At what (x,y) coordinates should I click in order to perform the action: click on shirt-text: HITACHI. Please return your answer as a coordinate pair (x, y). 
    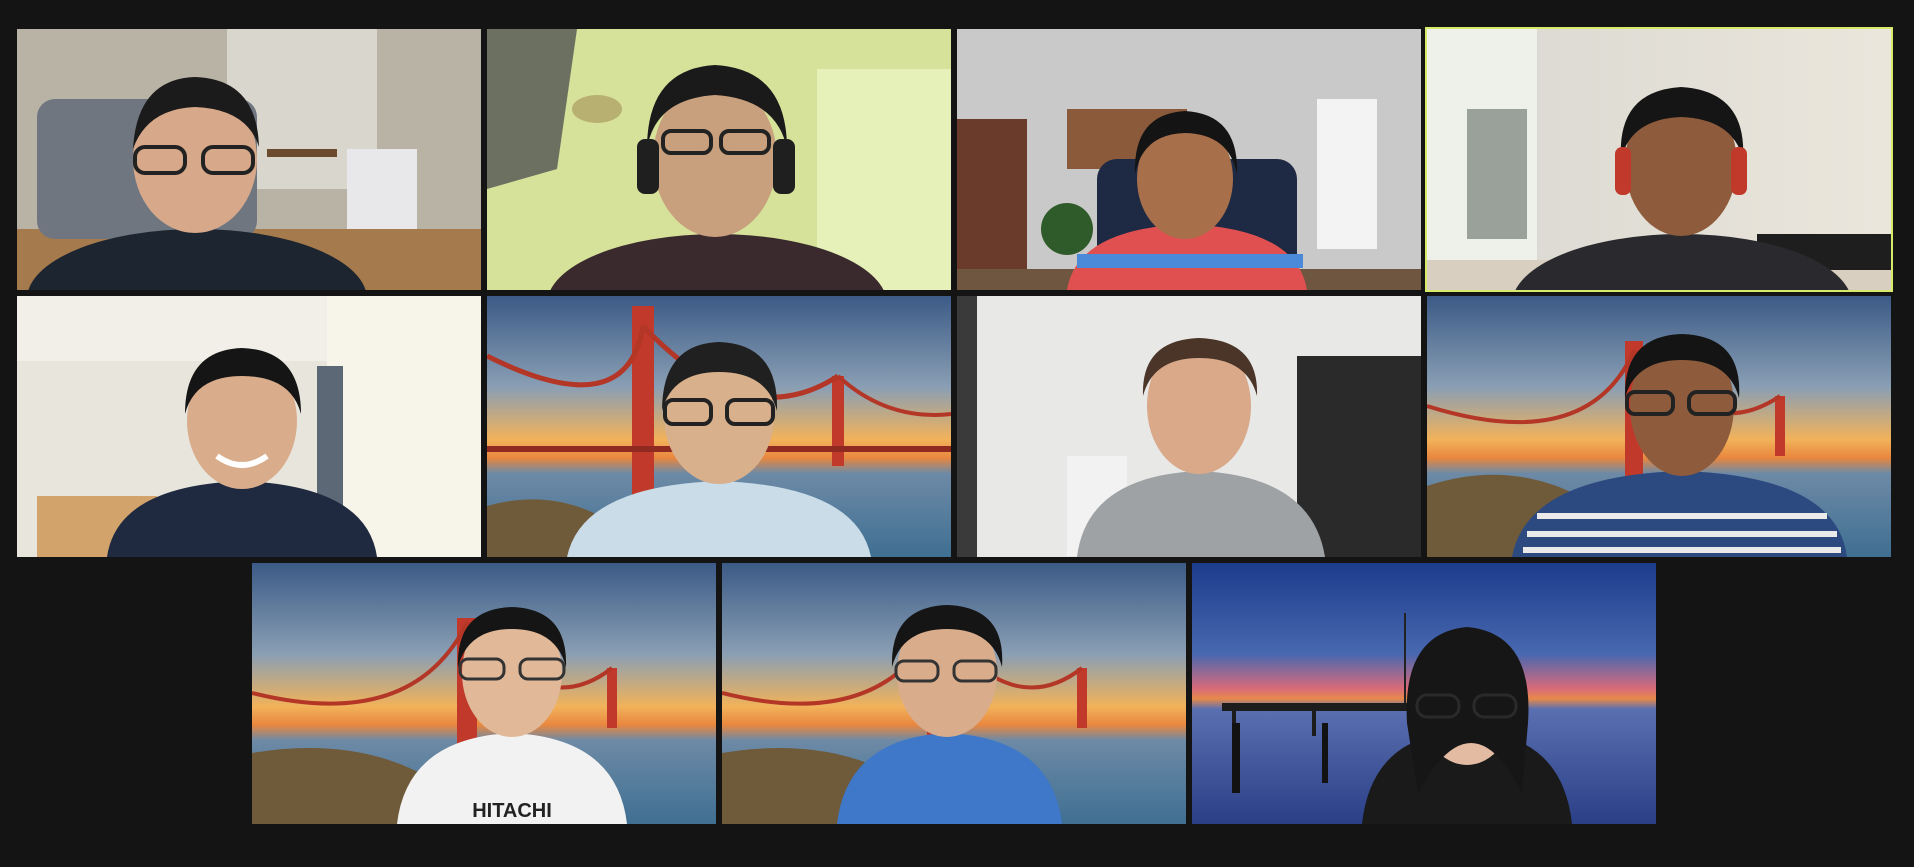
    Looking at the image, I should click on (512, 811).